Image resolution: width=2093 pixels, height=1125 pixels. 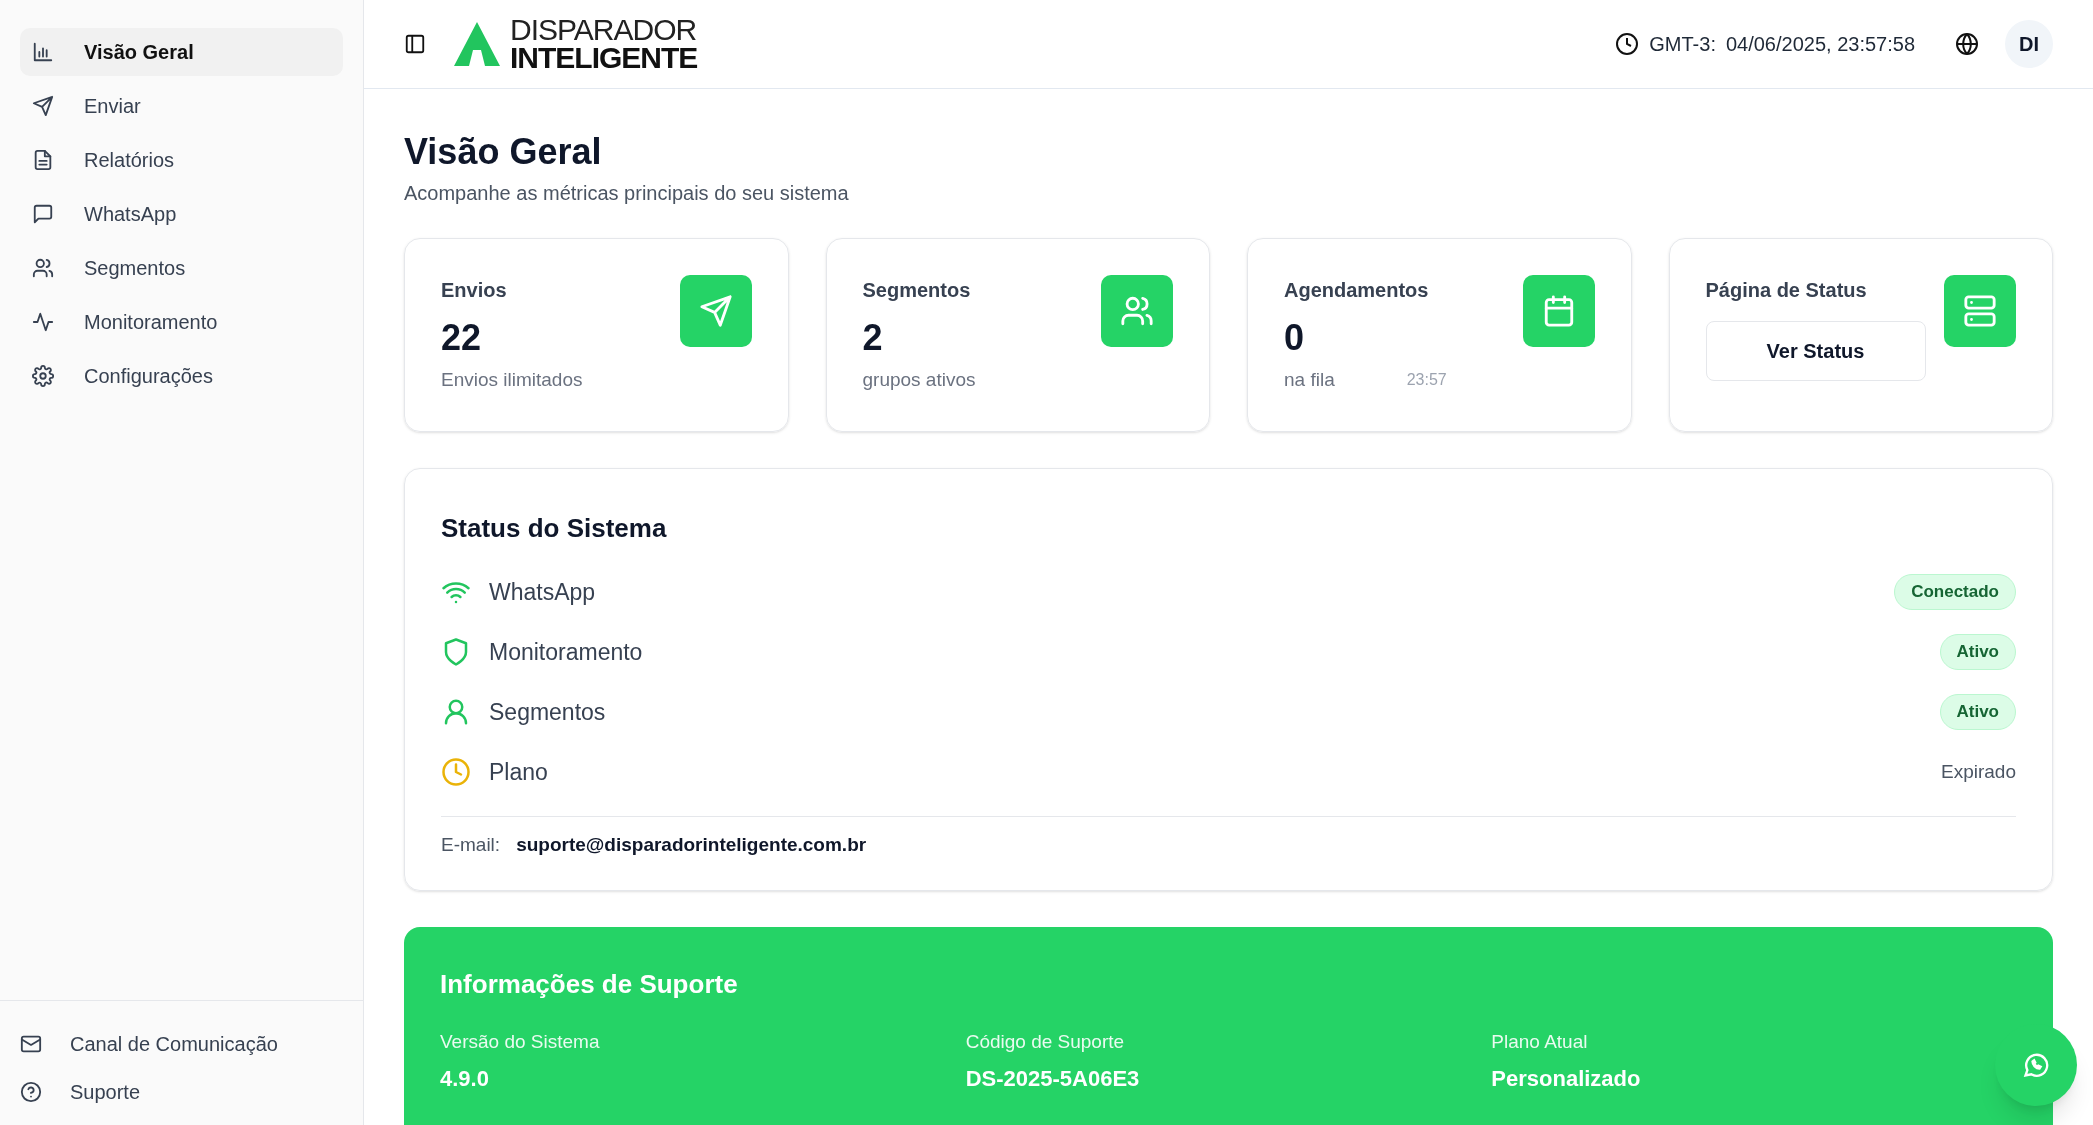 I want to click on email-link: suporte@disparadorinteligente.com.br, so click(x=691, y=845).